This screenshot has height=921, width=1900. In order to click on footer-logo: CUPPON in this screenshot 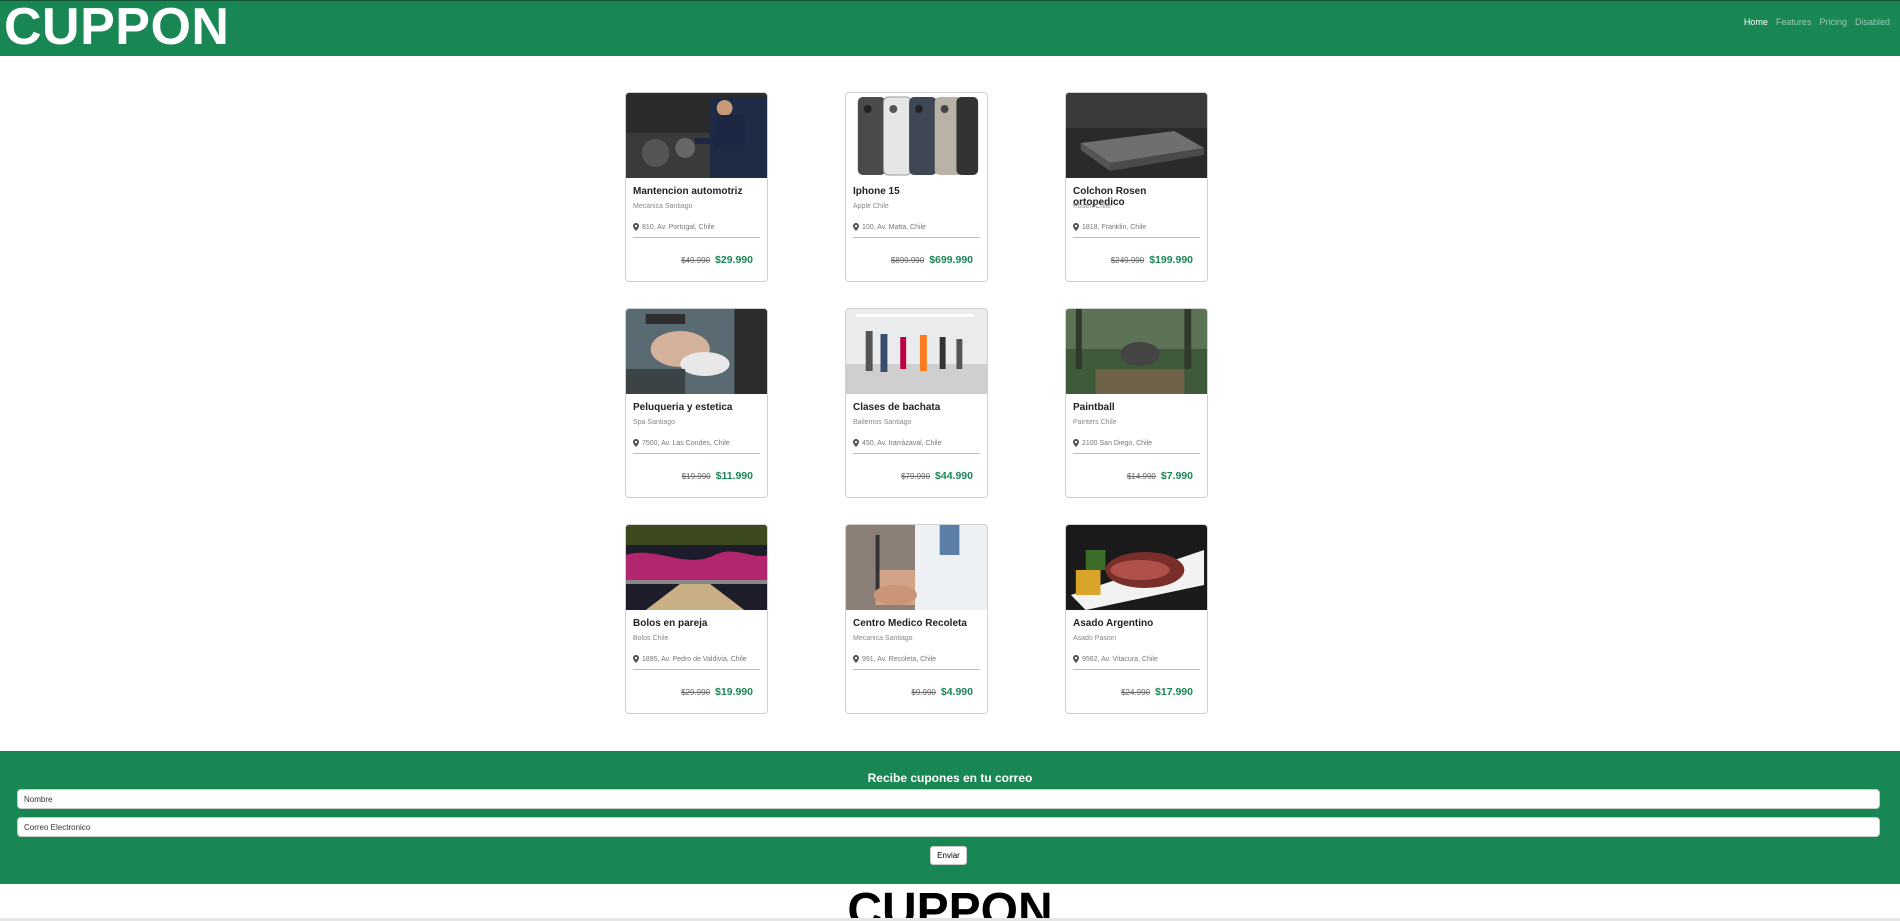, I will do `click(950, 902)`.